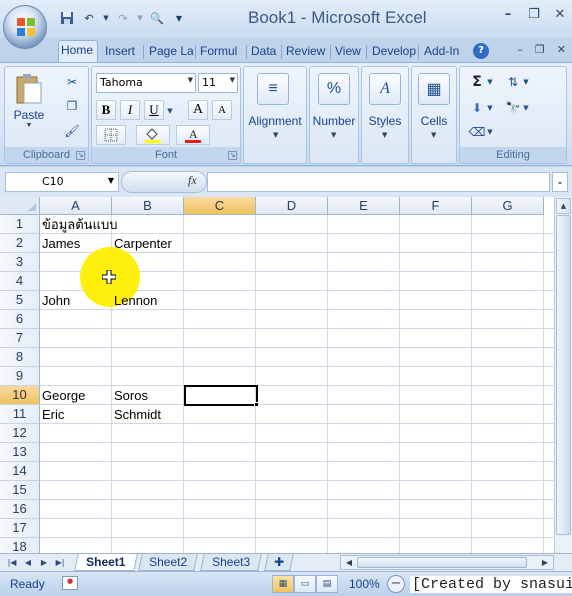 Image resolution: width=572 pixels, height=596 pixels. Describe the element at coordinates (20, 452) in the screenshot. I see `row-header-13: 13` at that location.